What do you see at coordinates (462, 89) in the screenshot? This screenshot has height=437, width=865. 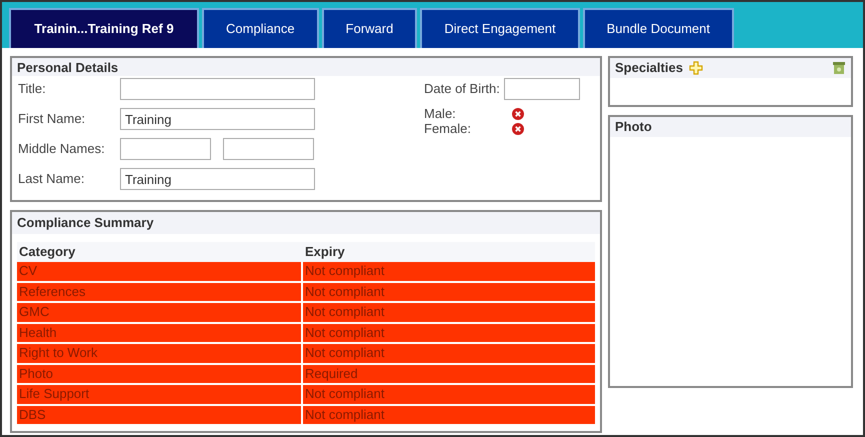 I see `field-label: Date of Birth:` at bounding box center [462, 89].